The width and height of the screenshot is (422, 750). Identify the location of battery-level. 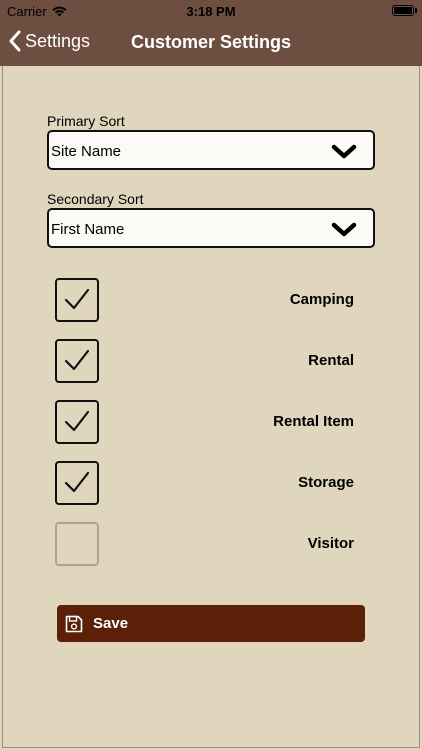
(403, 10).